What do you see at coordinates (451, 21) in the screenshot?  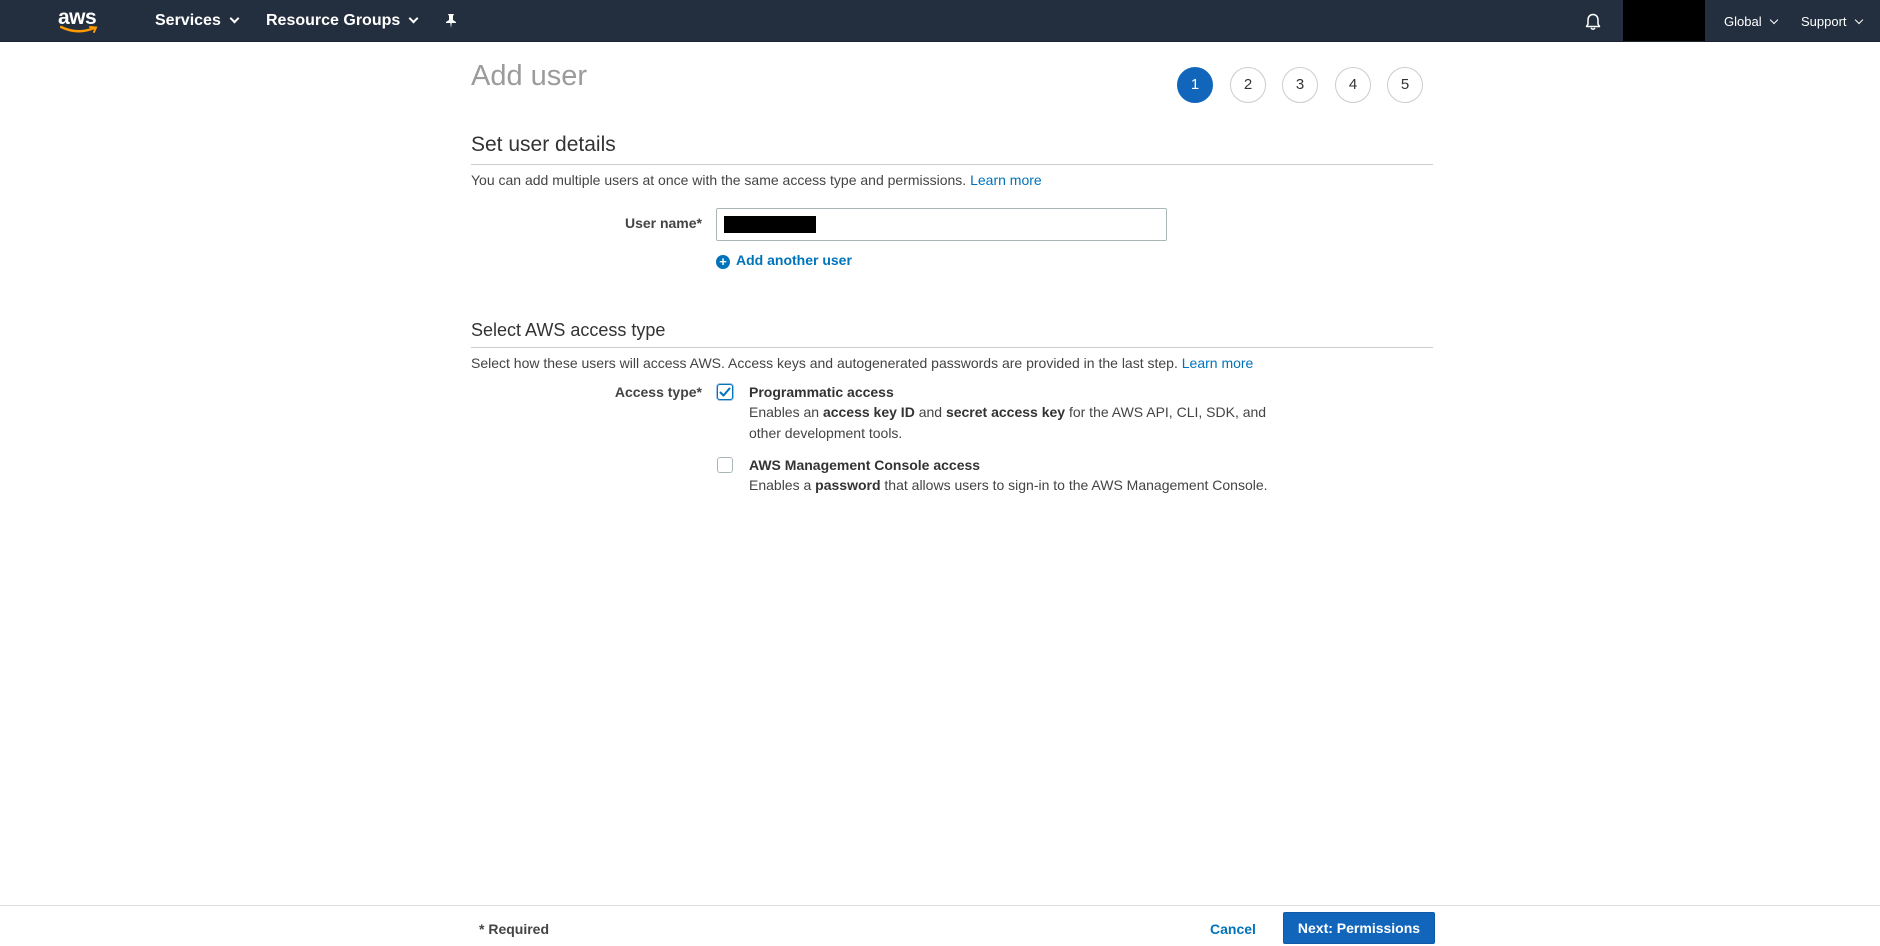 I see `pin-icon` at bounding box center [451, 21].